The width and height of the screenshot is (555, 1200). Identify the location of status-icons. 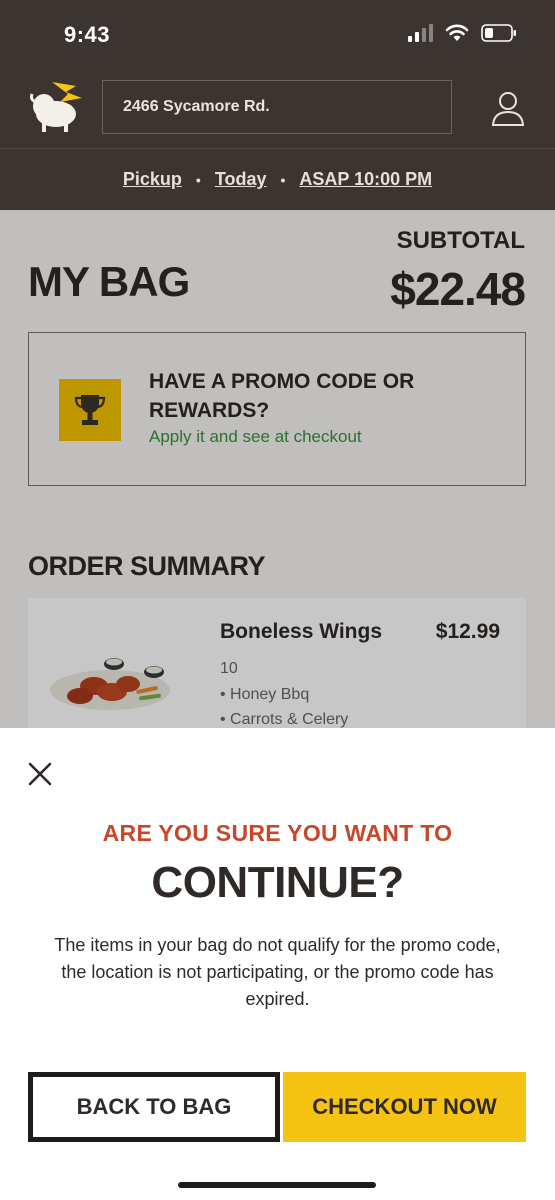
(462, 33).